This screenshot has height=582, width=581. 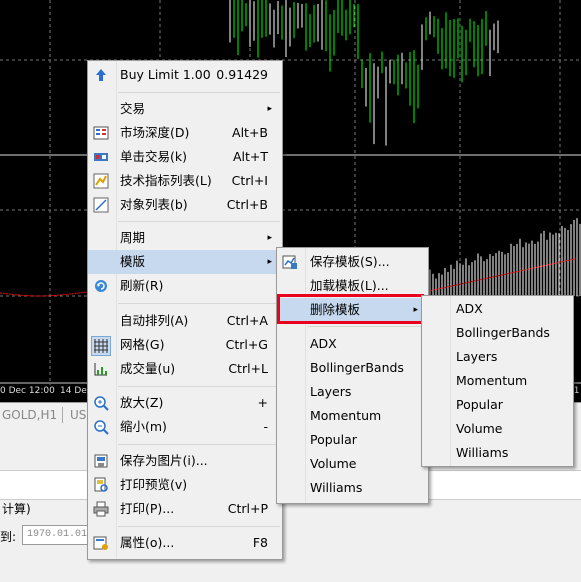 I want to click on menu-item-label: BollingerBands, so click(x=357, y=367).